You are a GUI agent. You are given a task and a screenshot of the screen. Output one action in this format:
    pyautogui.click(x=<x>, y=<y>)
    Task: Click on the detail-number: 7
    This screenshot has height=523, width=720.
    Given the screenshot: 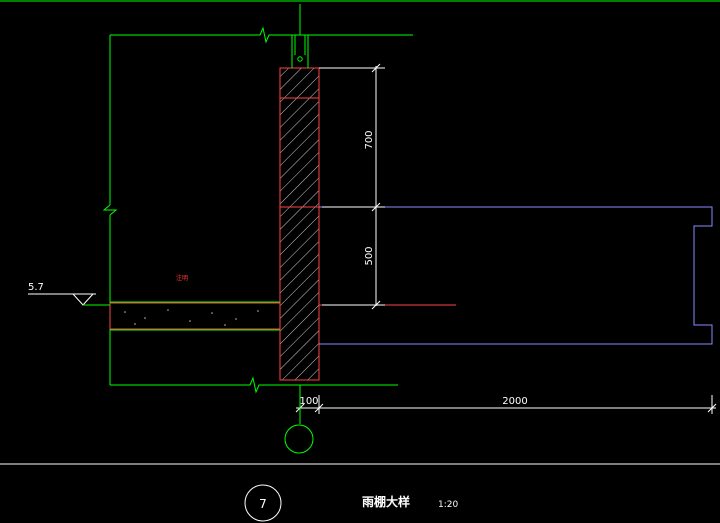 What is the action you would take?
    pyautogui.click(x=263, y=504)
    